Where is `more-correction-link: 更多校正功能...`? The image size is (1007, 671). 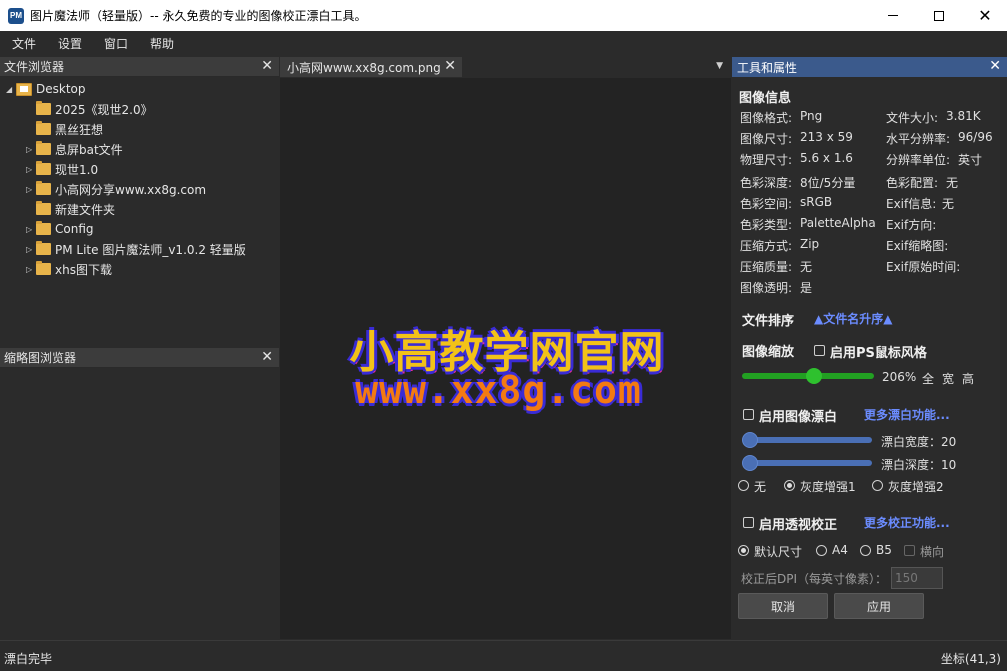
more-correction-link: 更多校正功能... is located at coordinates (907, 522).